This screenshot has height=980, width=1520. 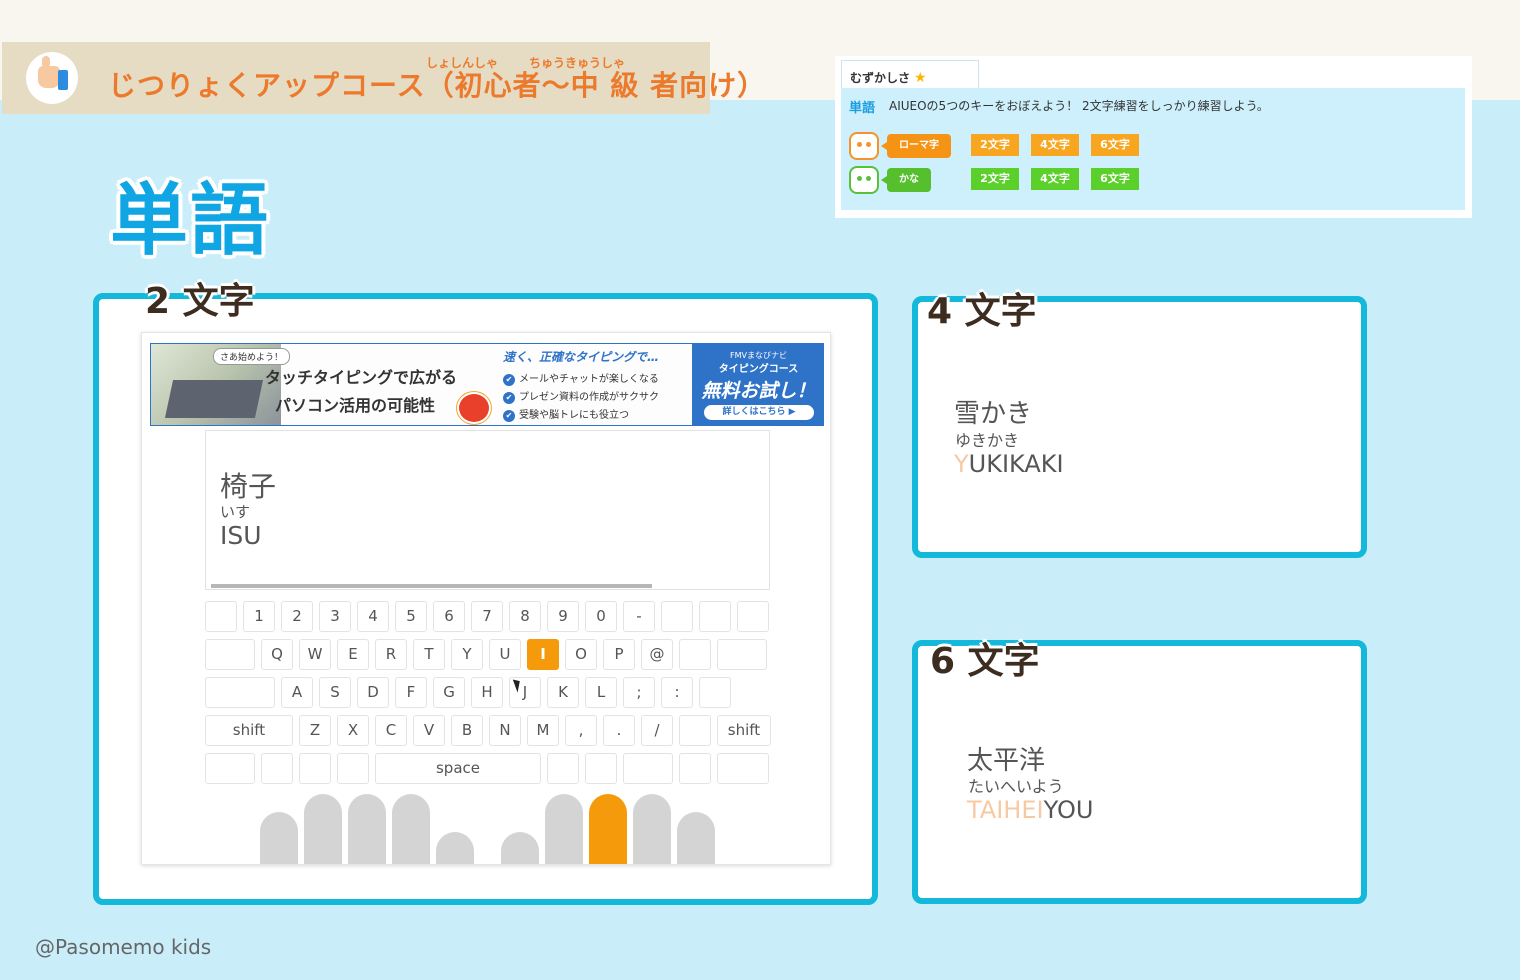 I want to click on romaji-6char-button: 6文字, so click(x=1115, y=145).